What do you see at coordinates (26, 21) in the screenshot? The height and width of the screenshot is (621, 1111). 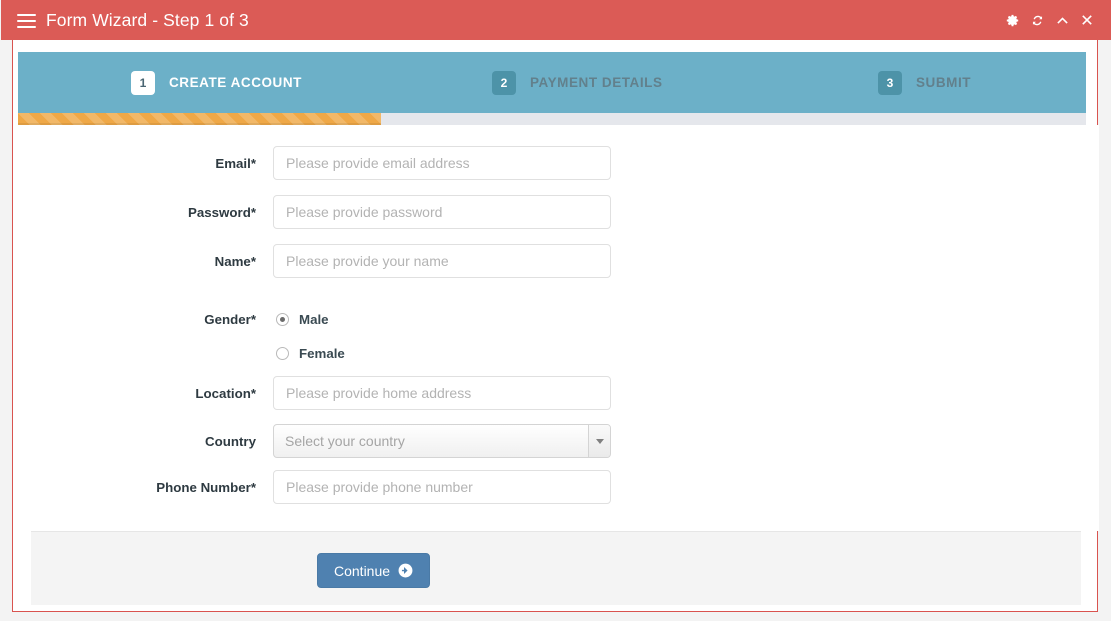 I see `hamburger-icon` at bounding box center [26, 21].